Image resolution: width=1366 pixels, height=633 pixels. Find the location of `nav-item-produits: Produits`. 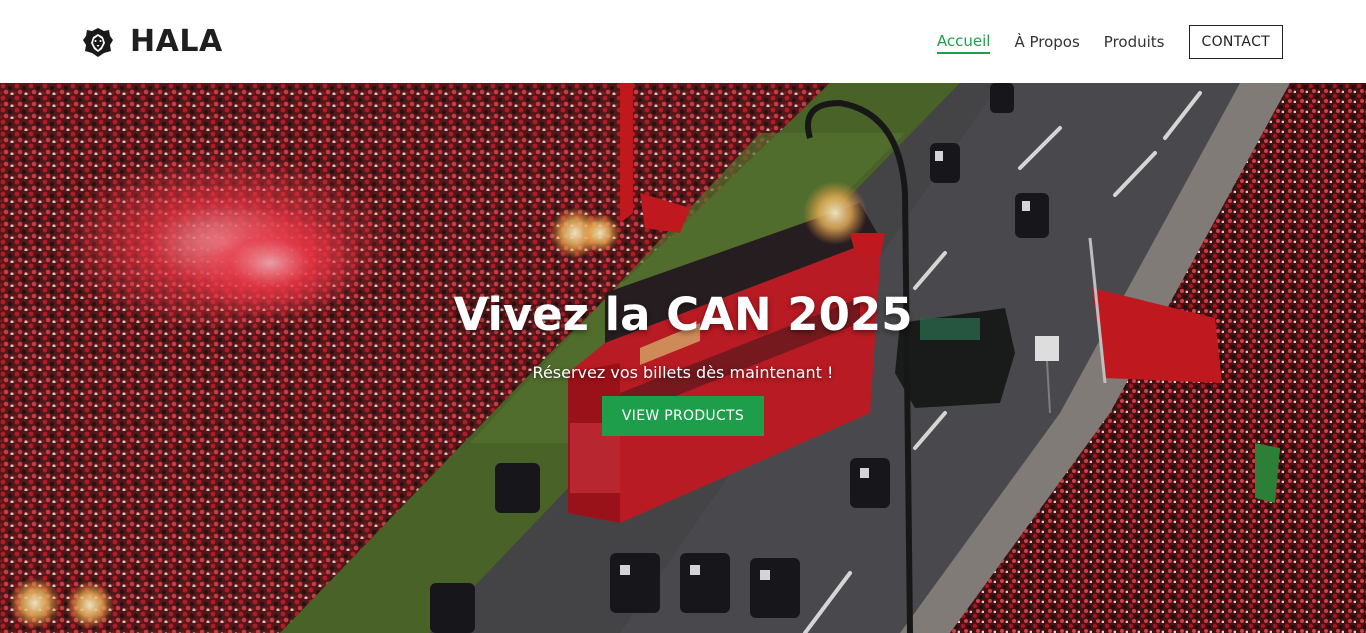

nav-item-produits: Produits is located at coordinates (1134, 42).